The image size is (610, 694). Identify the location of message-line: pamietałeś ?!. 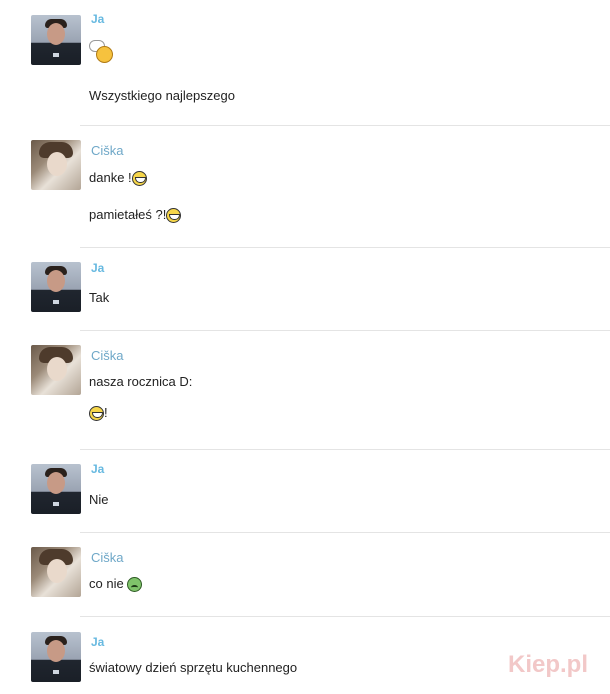
(135, 215).